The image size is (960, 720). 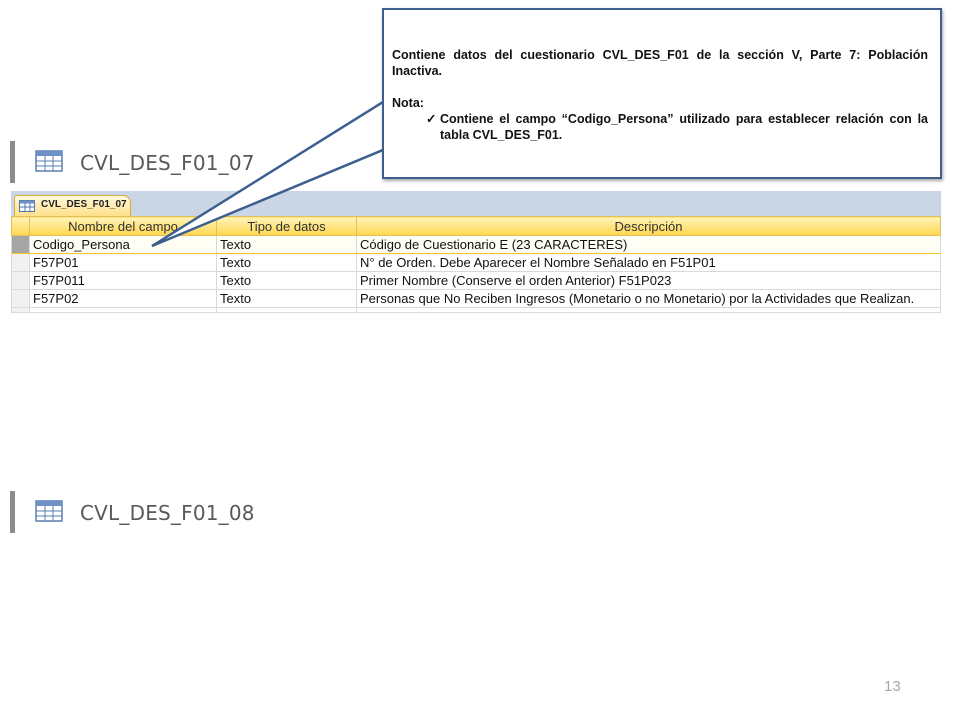 What do you see at coordinates (123, 262) in the screenshot?
I see `field-name-cell: F57P01` at bounding box center [123, 262].